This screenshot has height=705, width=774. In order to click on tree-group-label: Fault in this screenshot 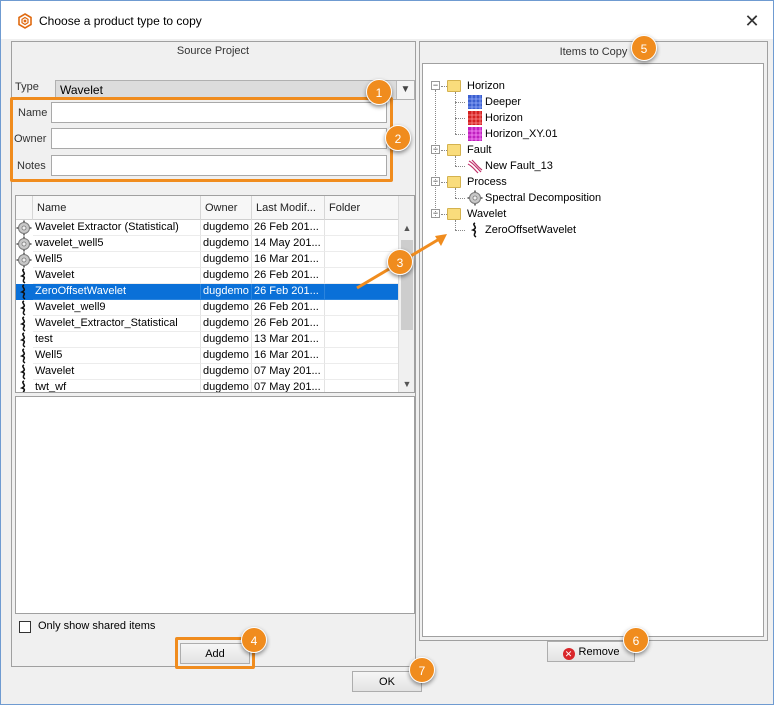, I will do `click(479, 150)`.